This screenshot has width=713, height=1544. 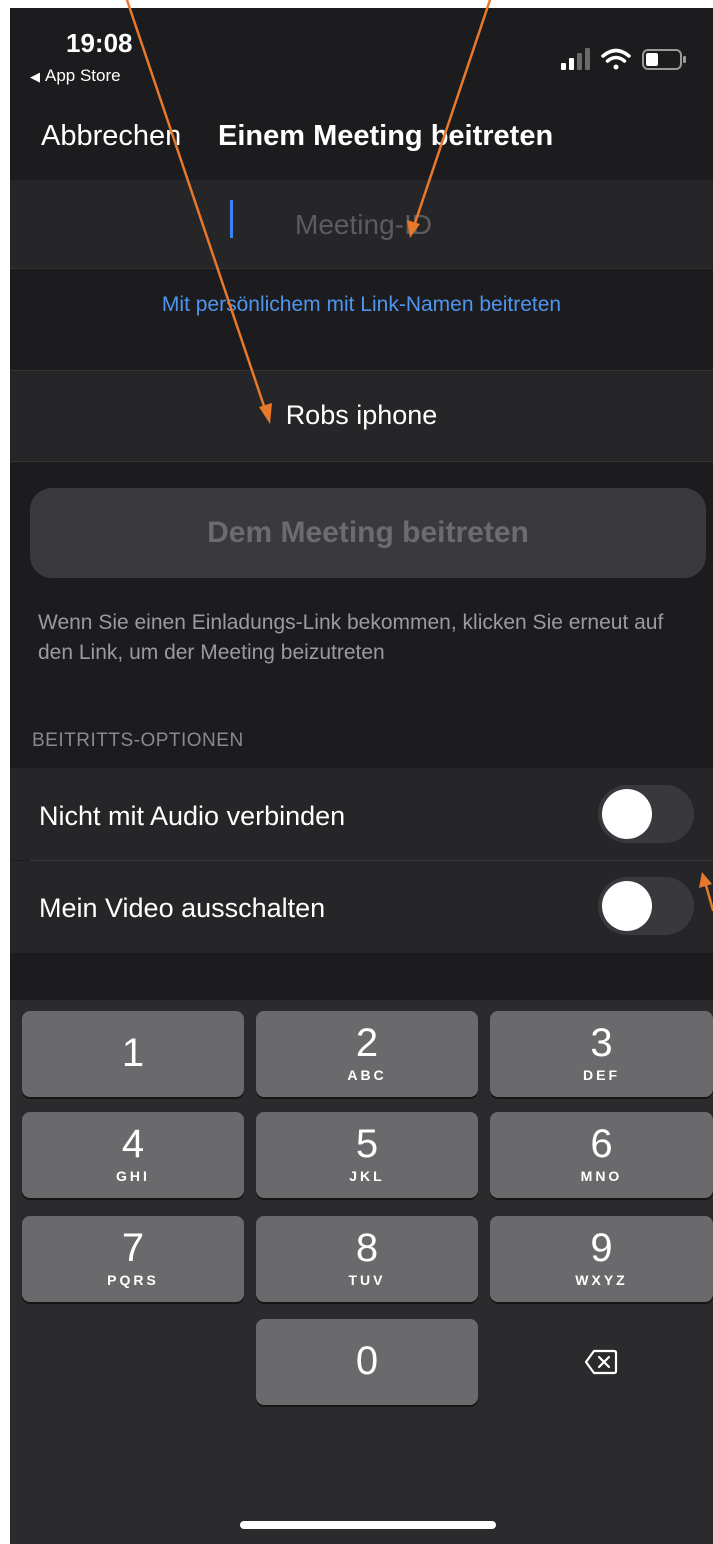 I want to click on audio-toggle, so click(x=646, y=814).